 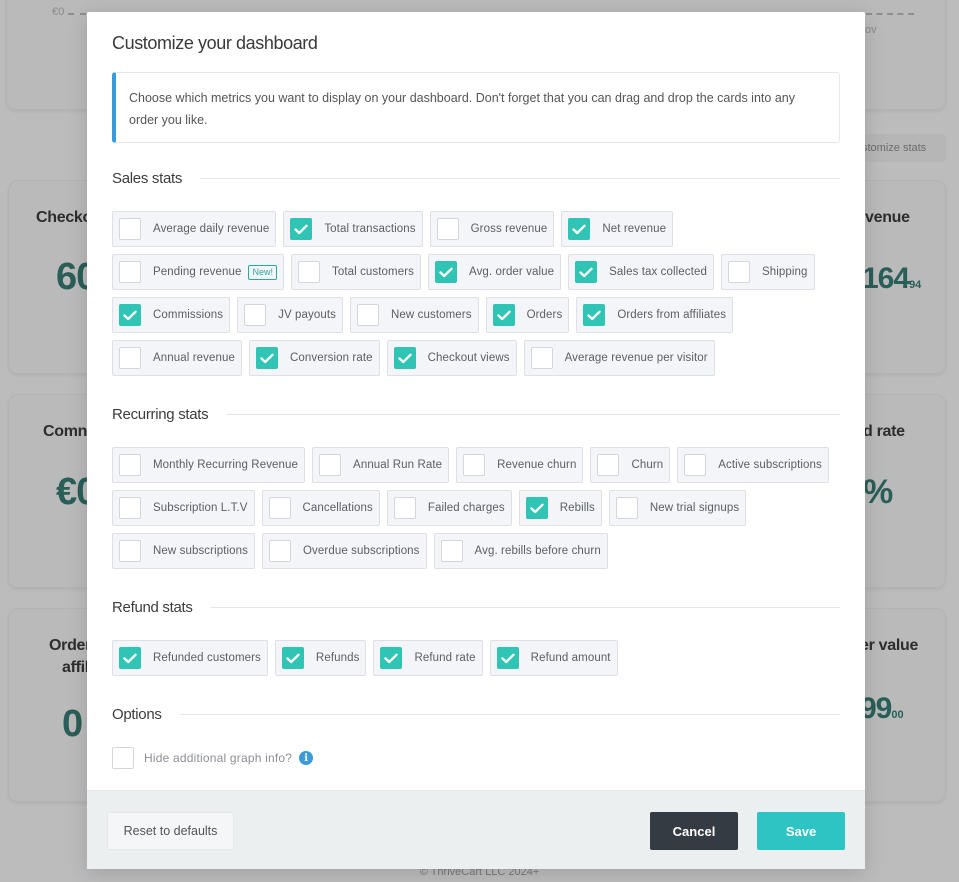 I want to click on metric-option-new-subscriptions: New subscriptions, so click(x=184, y=551).